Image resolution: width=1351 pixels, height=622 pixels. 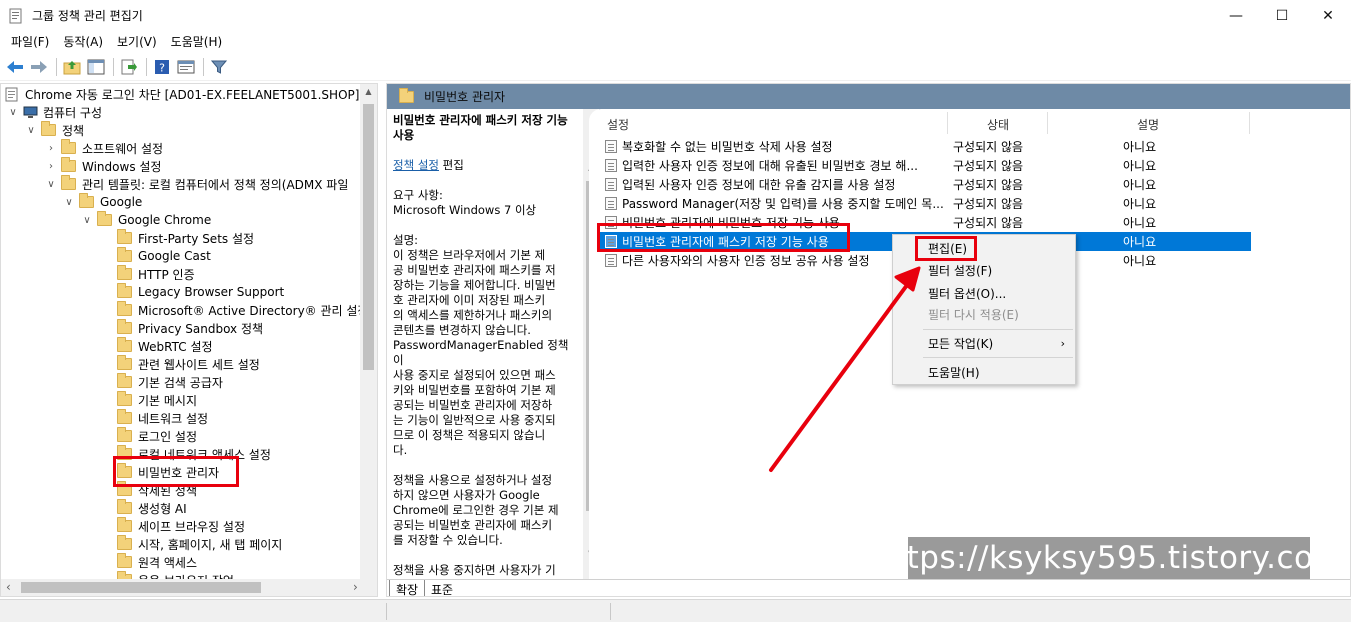 What do you see at coordinates (611, 203) in the screenshot?
I see `policy-setting-icon` at bounding box center [611, 203].